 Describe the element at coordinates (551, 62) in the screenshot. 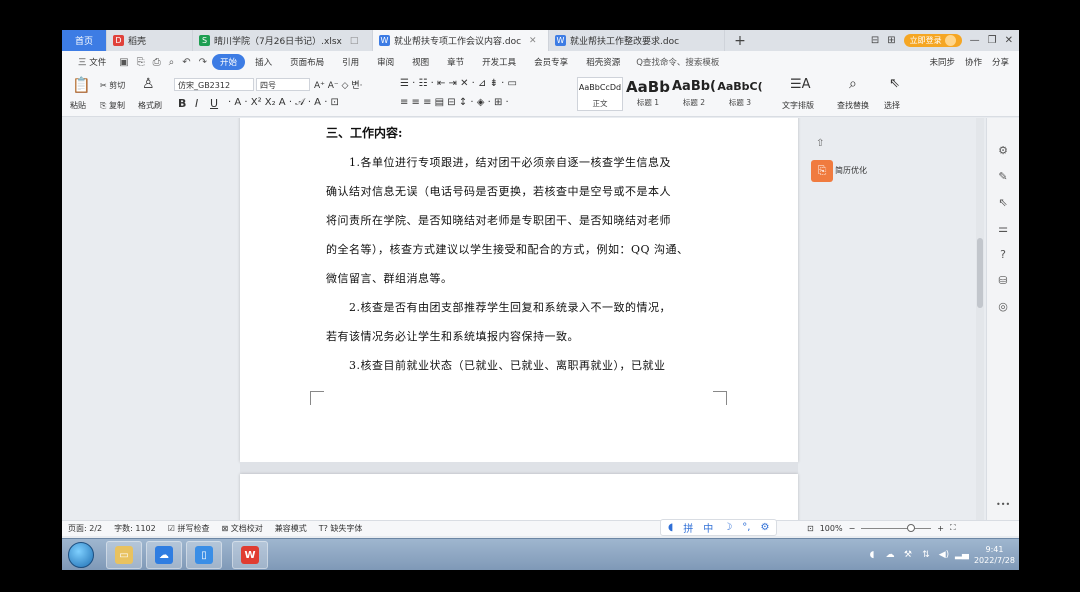

I see `menu-member: 会员专享` at that location.